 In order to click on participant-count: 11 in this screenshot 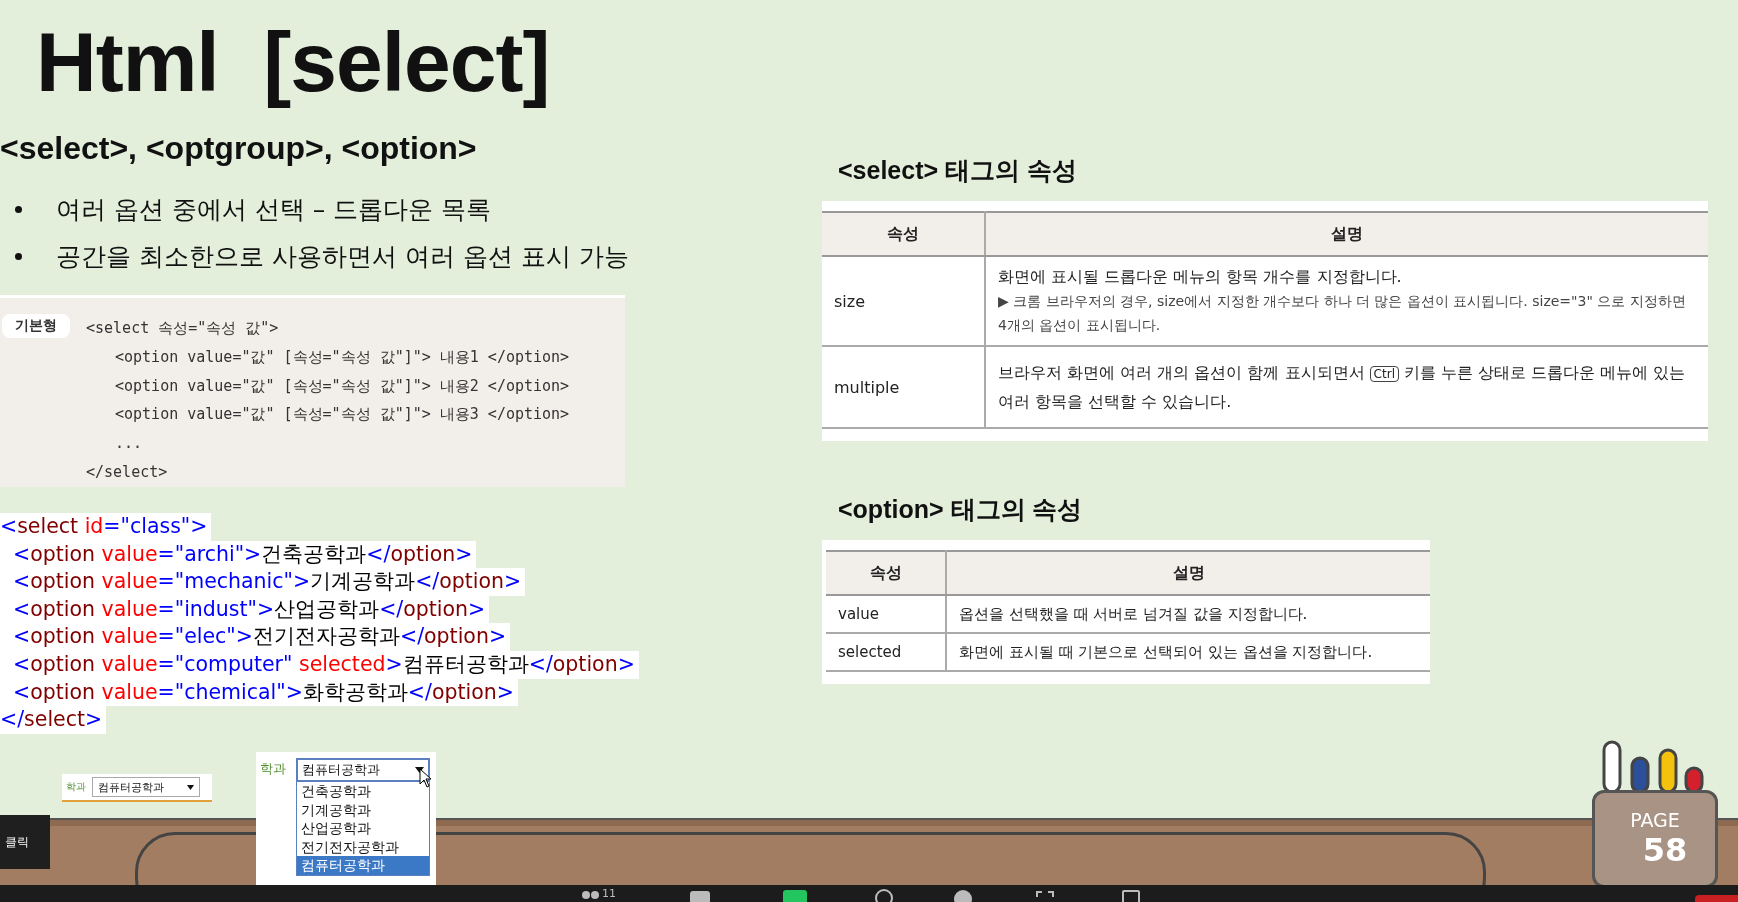, I will do `click(609, 894)`.